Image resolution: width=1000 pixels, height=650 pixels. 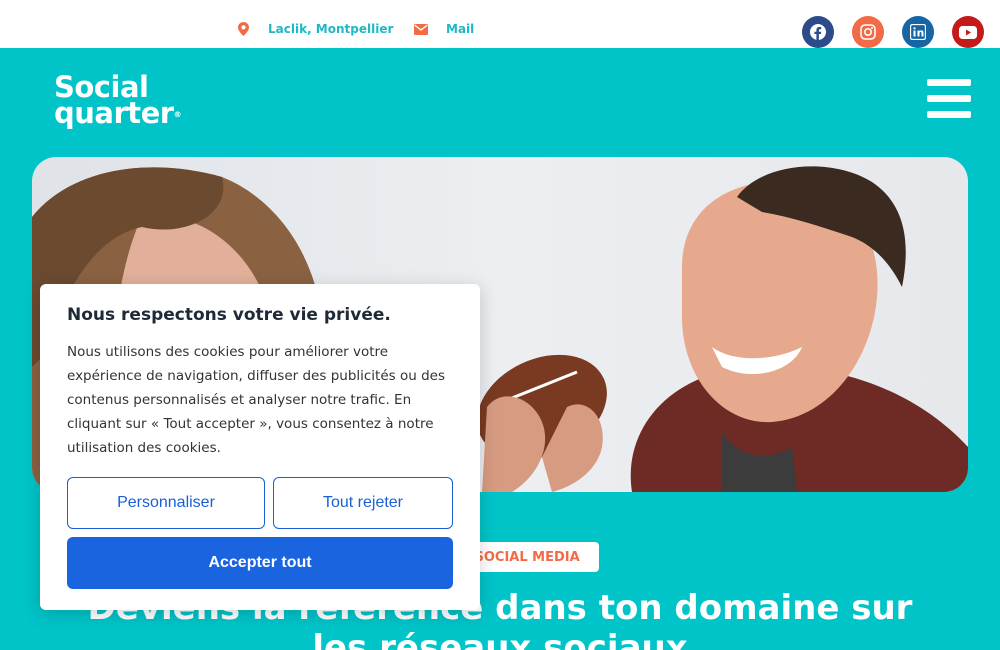 I want to click on facebook-link, so click(x=818, y=32).